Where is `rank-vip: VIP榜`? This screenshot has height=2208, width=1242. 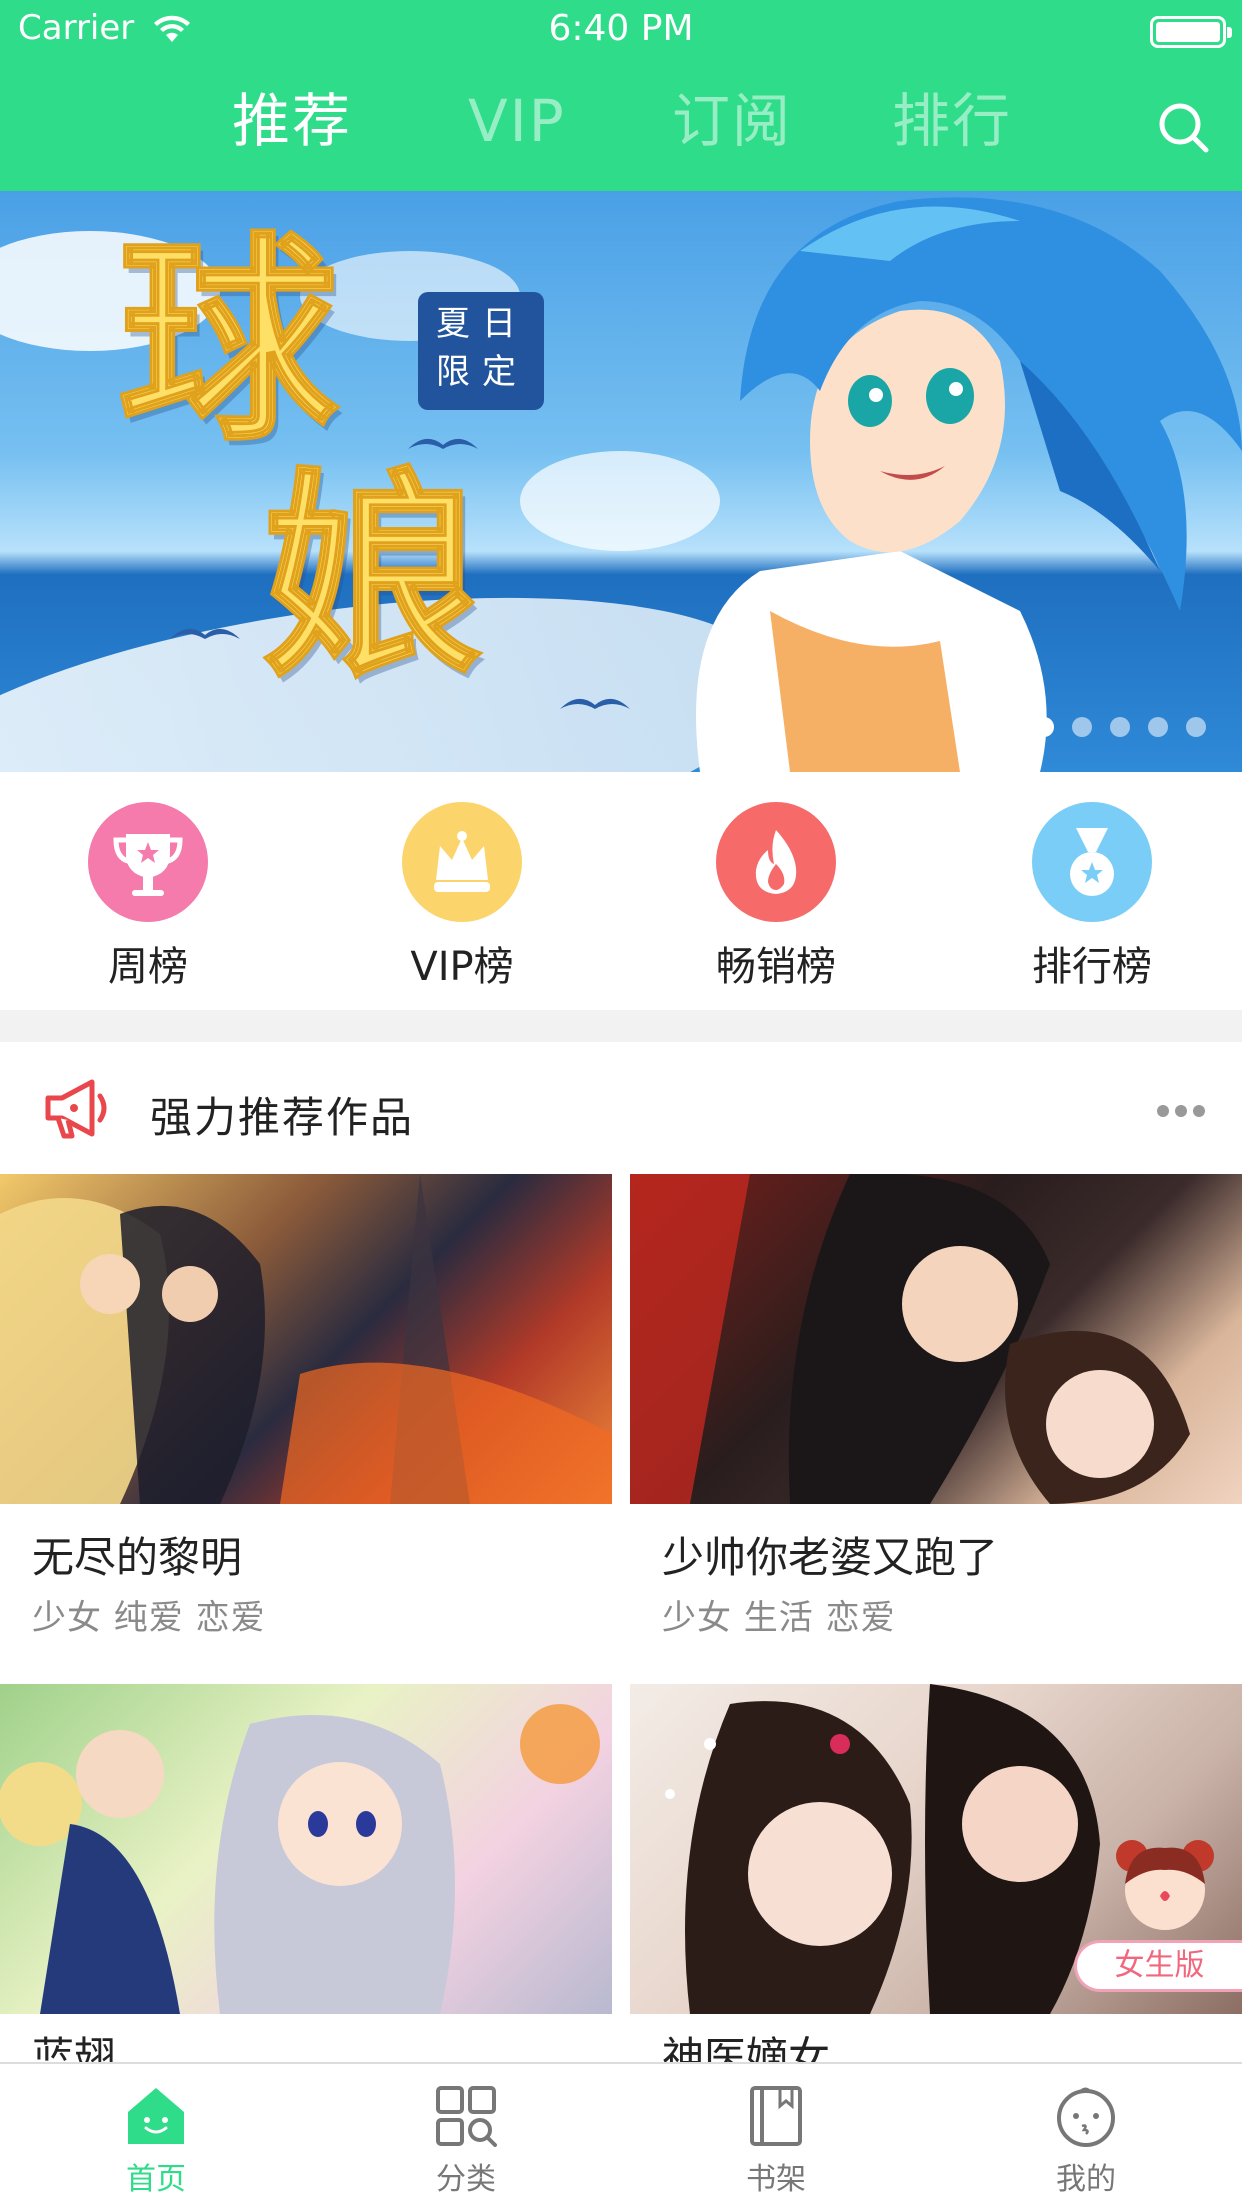 rank-vip: VIP榜 is located at coordinates (462, 897).